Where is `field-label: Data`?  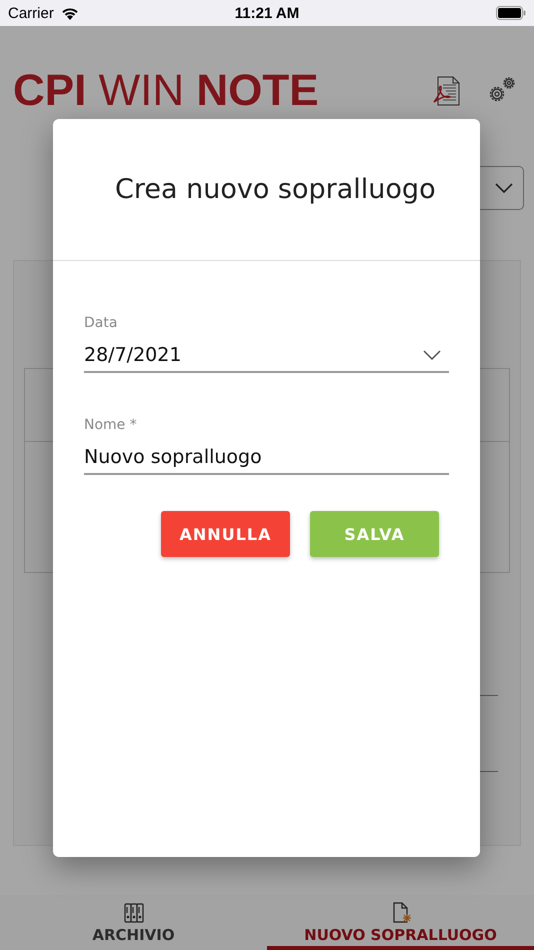 field-label: Data is located at coordinates (101, 323).